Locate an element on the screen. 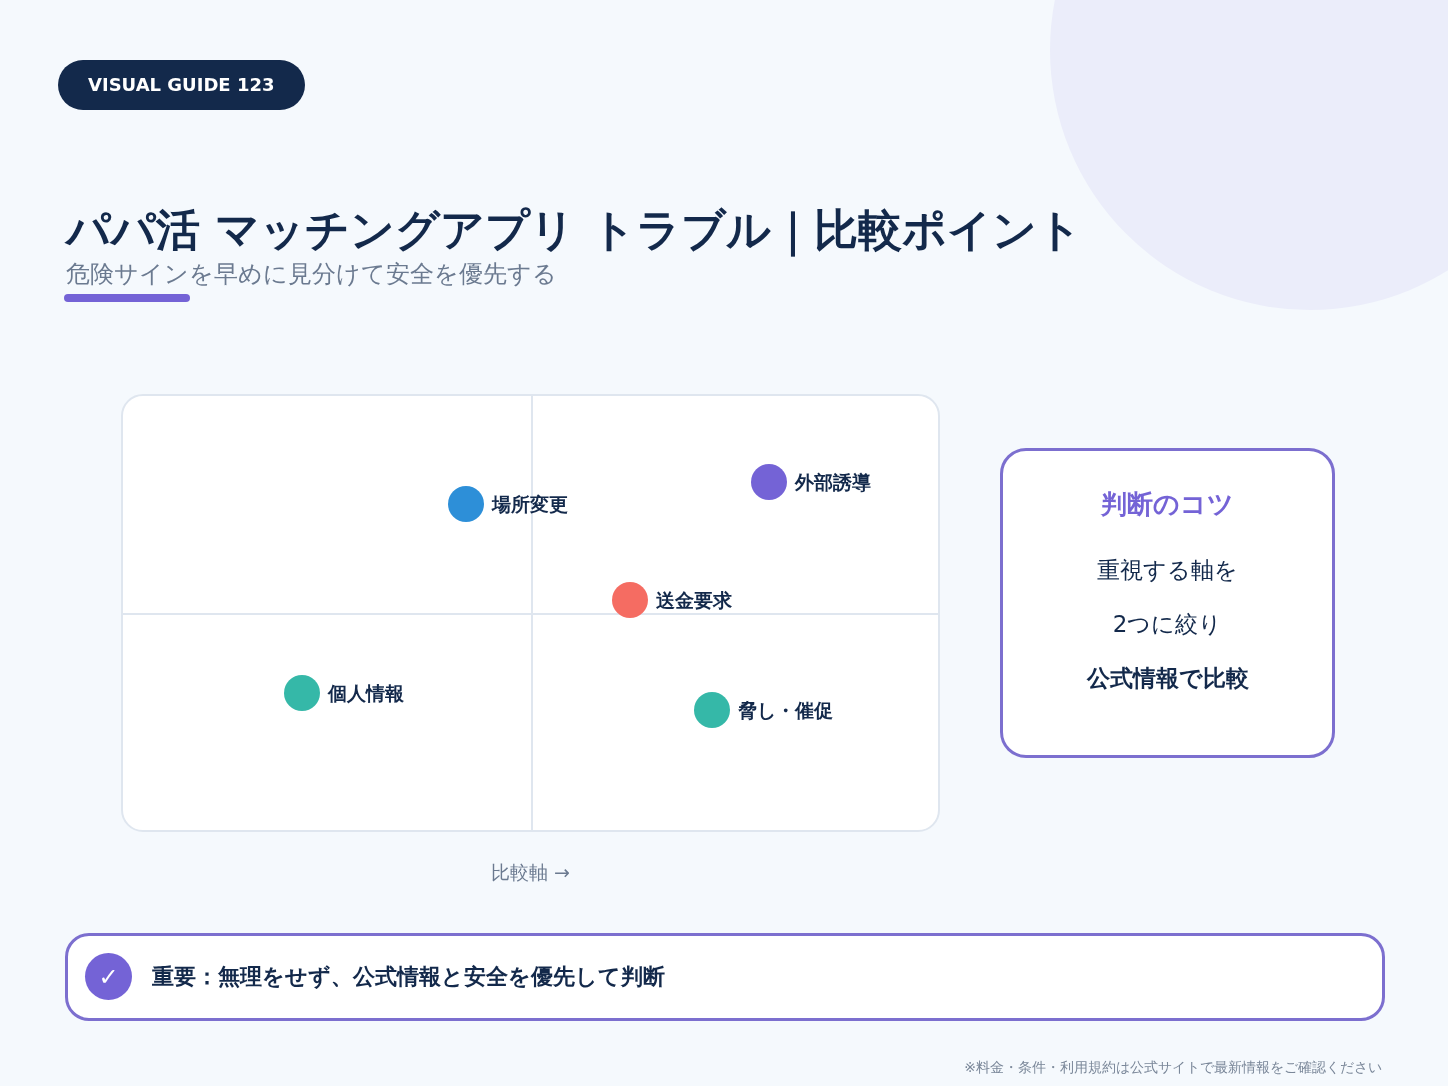  point-label: 送金要求 is located at coordinates (694, 600).